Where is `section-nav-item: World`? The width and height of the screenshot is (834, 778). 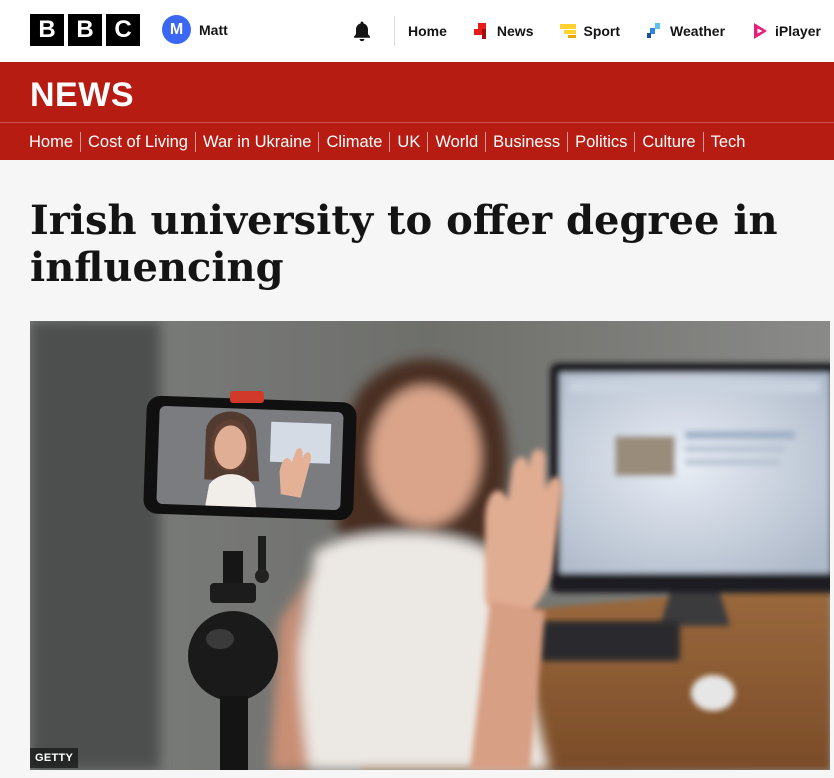 section-nav-item: World is located at coordinates (456, 141).